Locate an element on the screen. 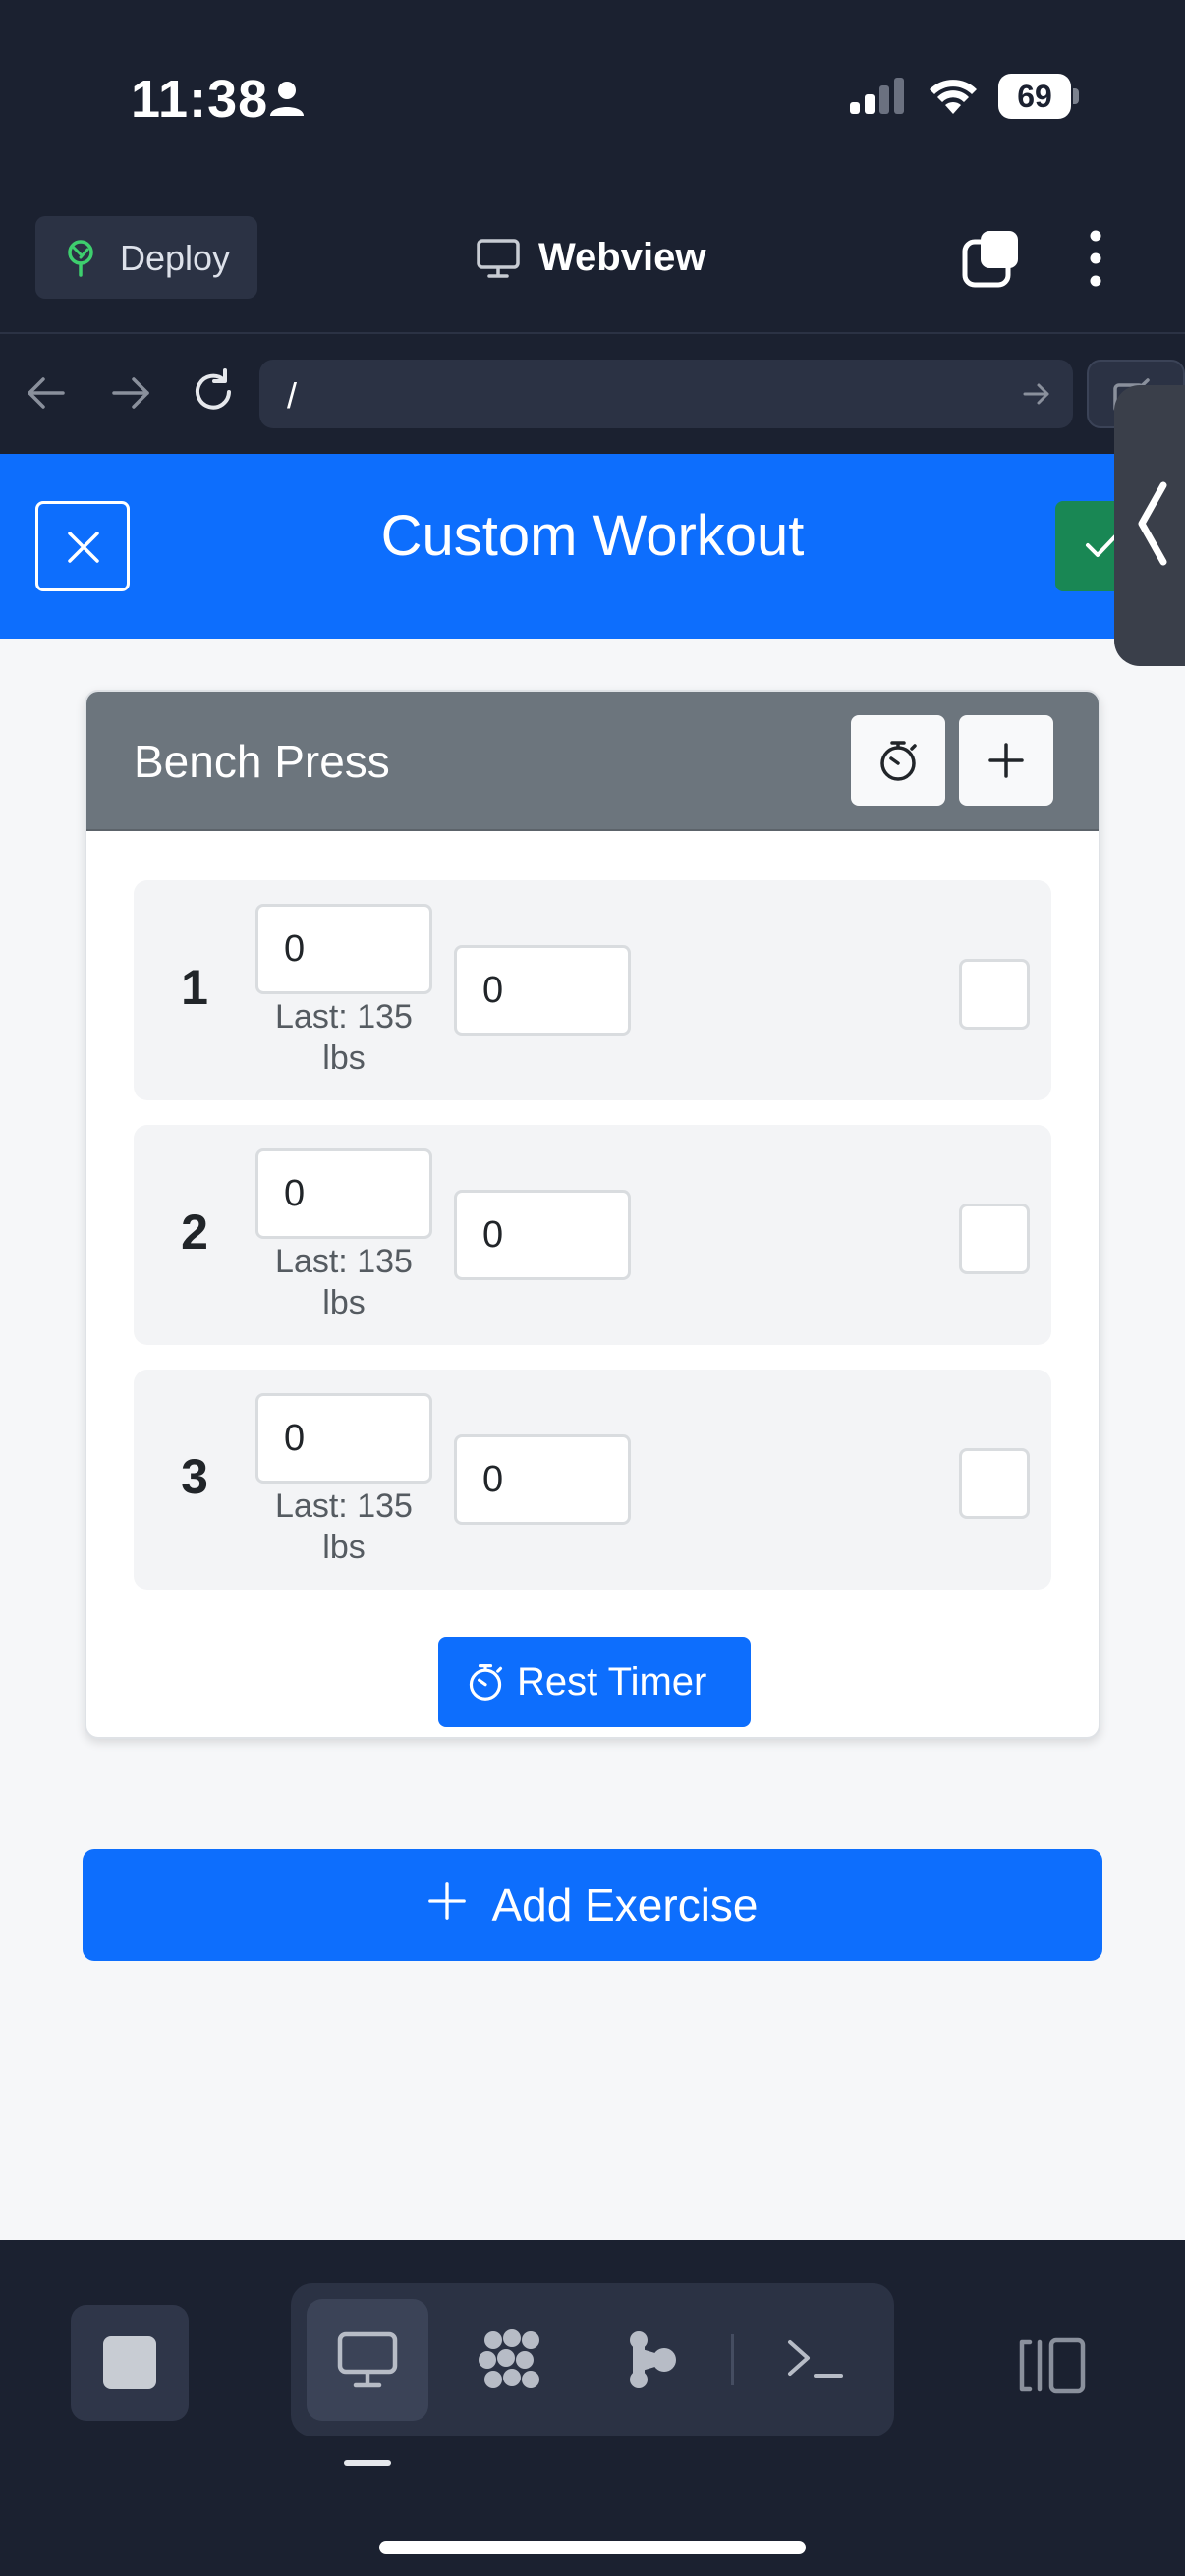 This screenshot has height=2576, width=1185. set-row: 3 0 Last: 135 lbs 0 is located at coordinates (592, 1480).